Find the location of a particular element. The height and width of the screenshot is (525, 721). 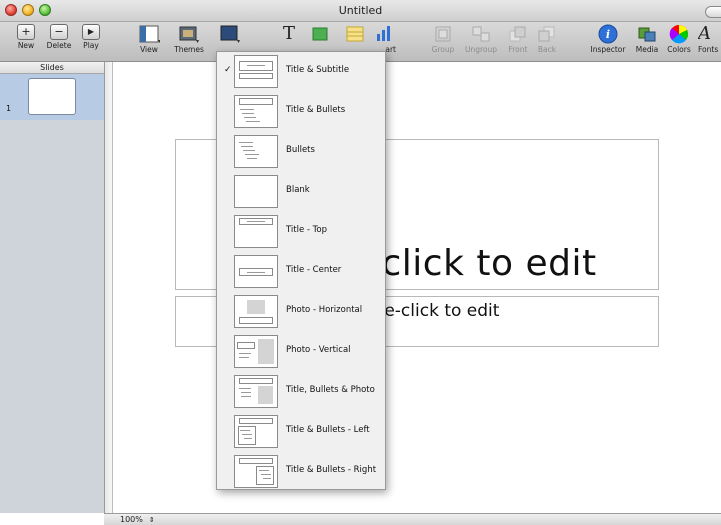

menu-item-title-bullets-photo: Title, Bullets & Photo is located at coordinates (301, 392).